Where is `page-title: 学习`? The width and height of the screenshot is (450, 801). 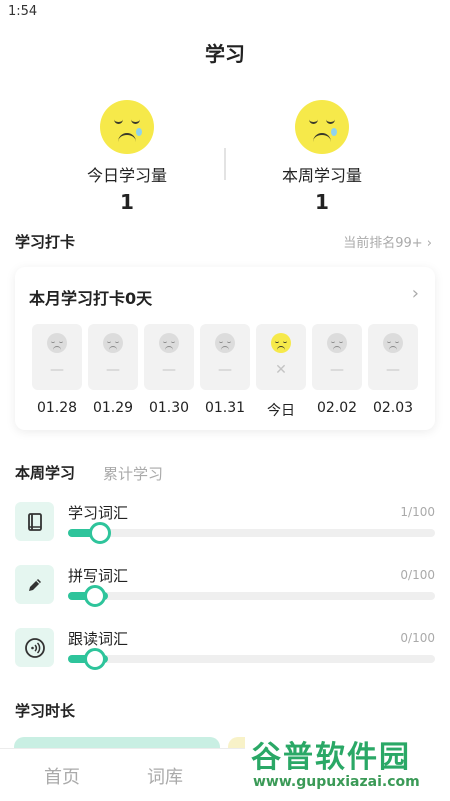 page-title: 学习 is located at coordinates (225, 54).